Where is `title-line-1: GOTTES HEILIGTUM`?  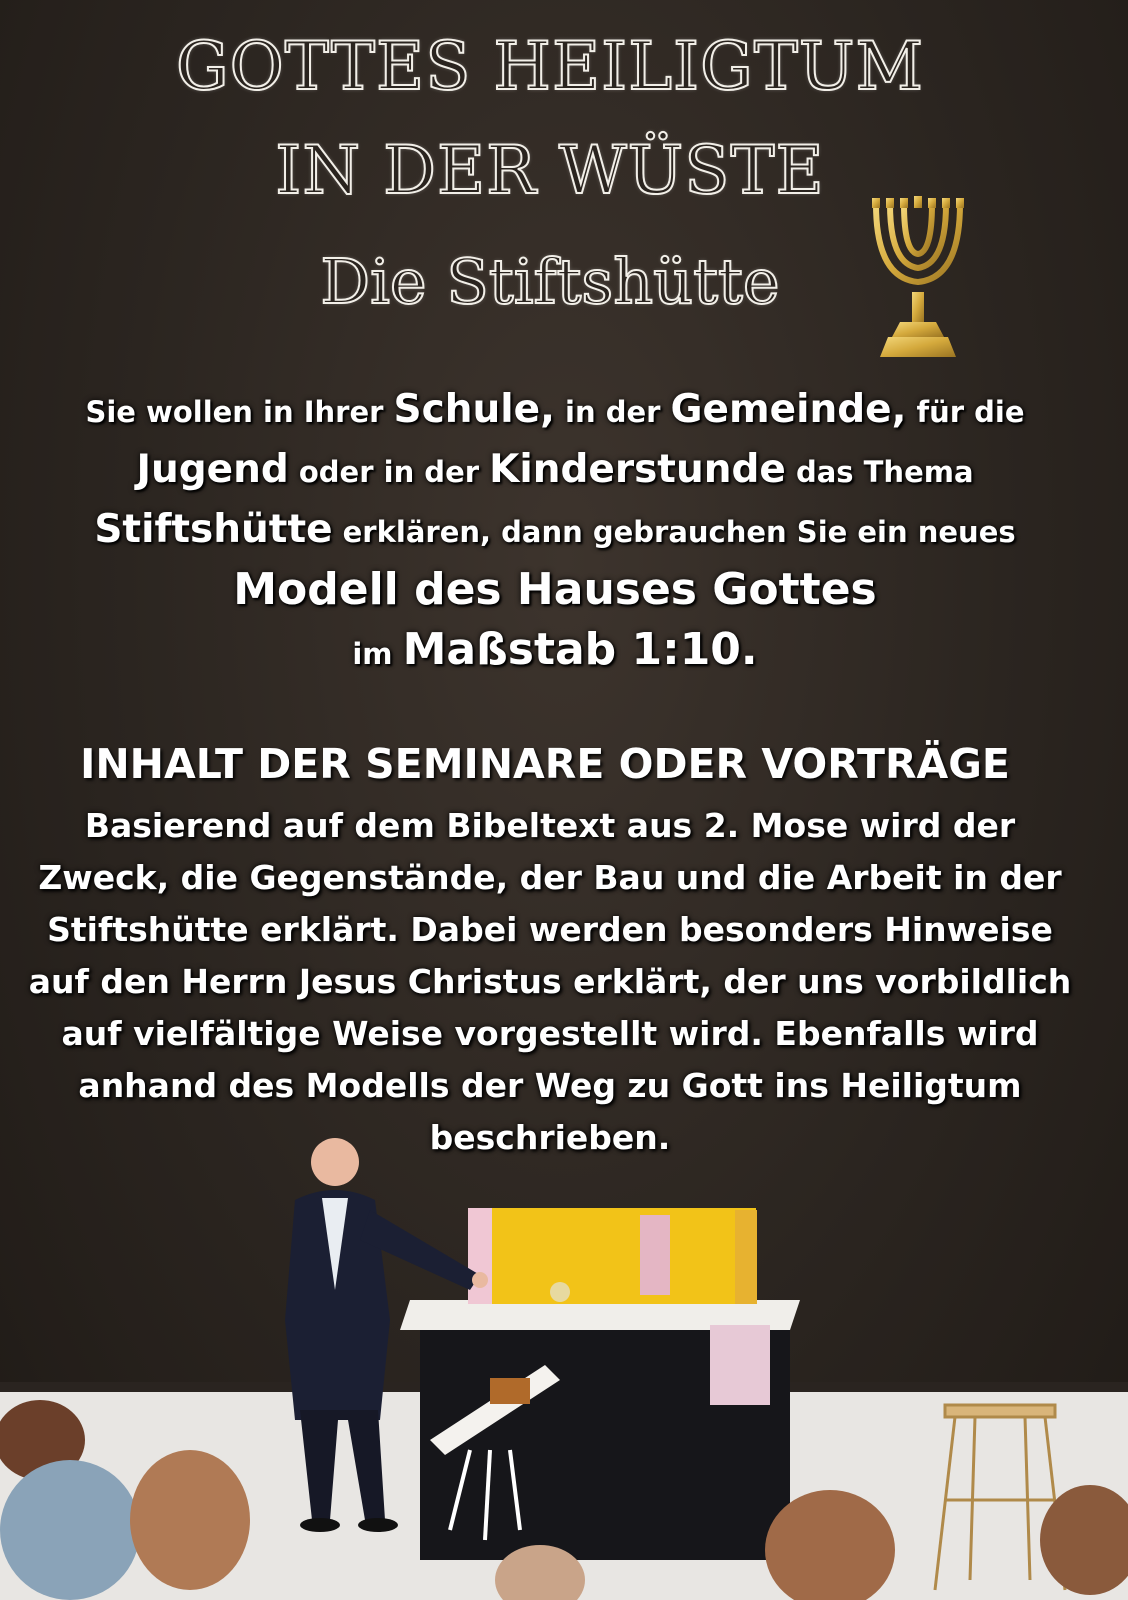
title-line-1: GOTTES HEILIGTUM is located at coordinates (550, 66).